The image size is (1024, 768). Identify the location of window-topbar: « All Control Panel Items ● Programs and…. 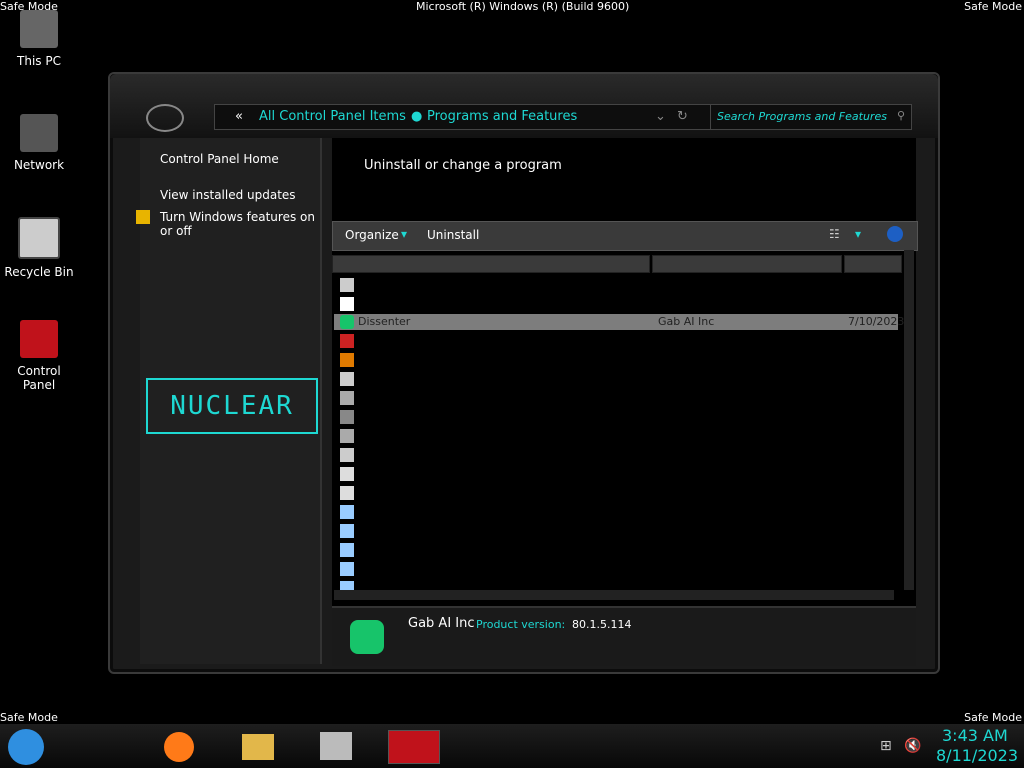
(524, 106).